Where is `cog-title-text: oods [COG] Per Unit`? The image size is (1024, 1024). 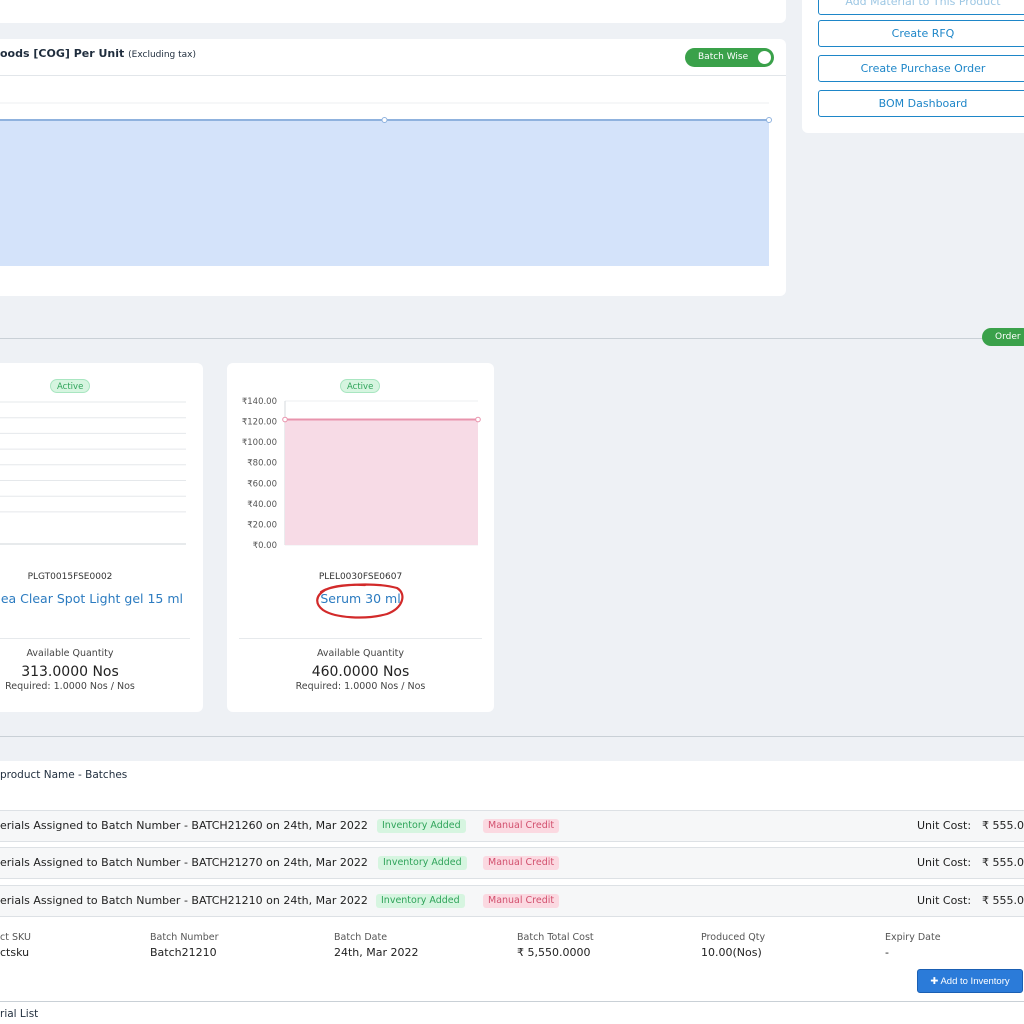 cog-title-text: oods [COG] Per Unit is located at coordinates (62, 53).